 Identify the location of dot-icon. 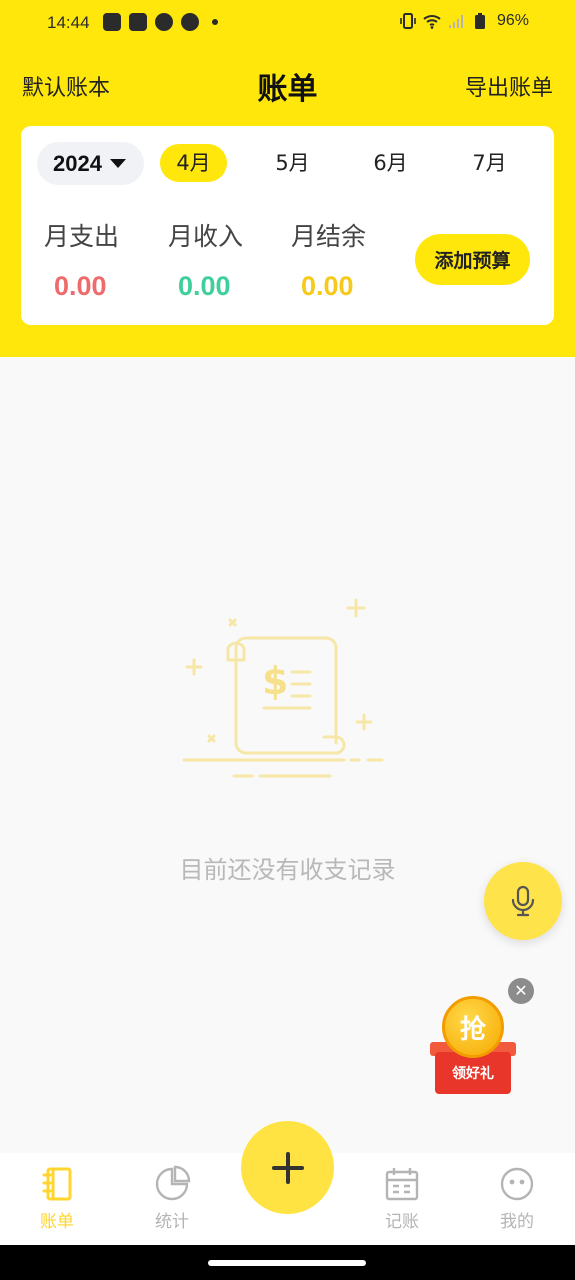
(215, 22).